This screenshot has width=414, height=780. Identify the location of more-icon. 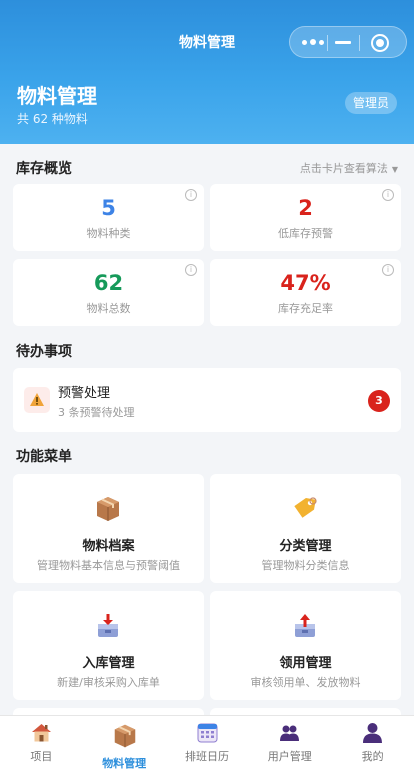
(315, 42).